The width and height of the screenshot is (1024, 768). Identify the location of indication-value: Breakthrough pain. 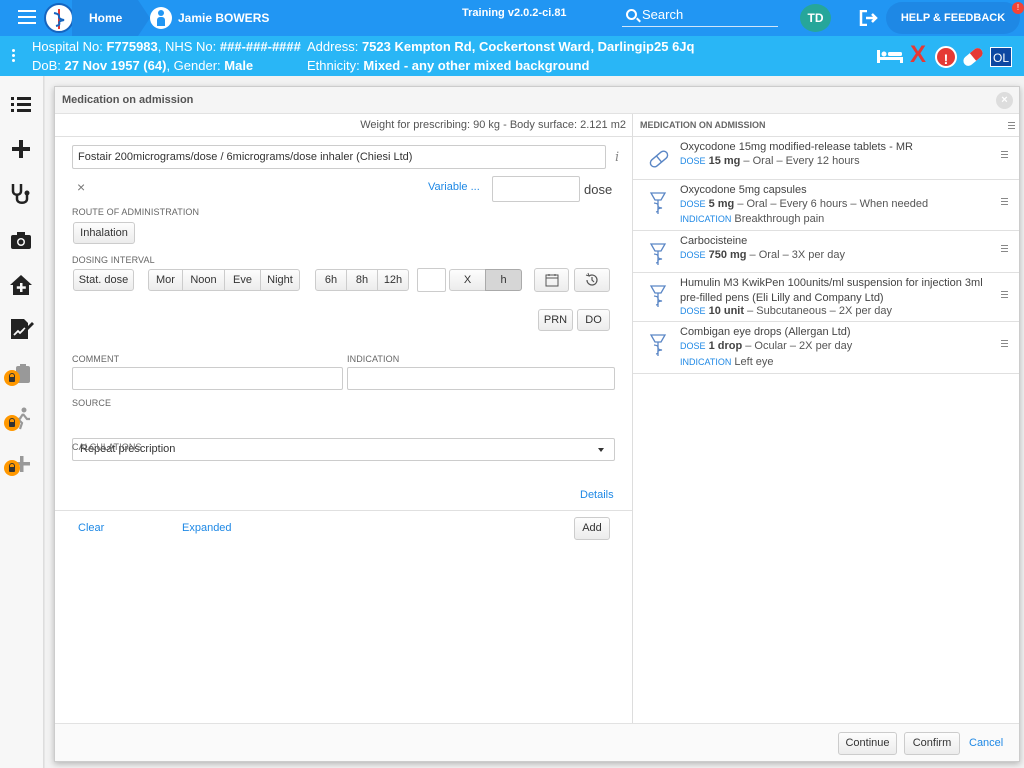
(779, 219).